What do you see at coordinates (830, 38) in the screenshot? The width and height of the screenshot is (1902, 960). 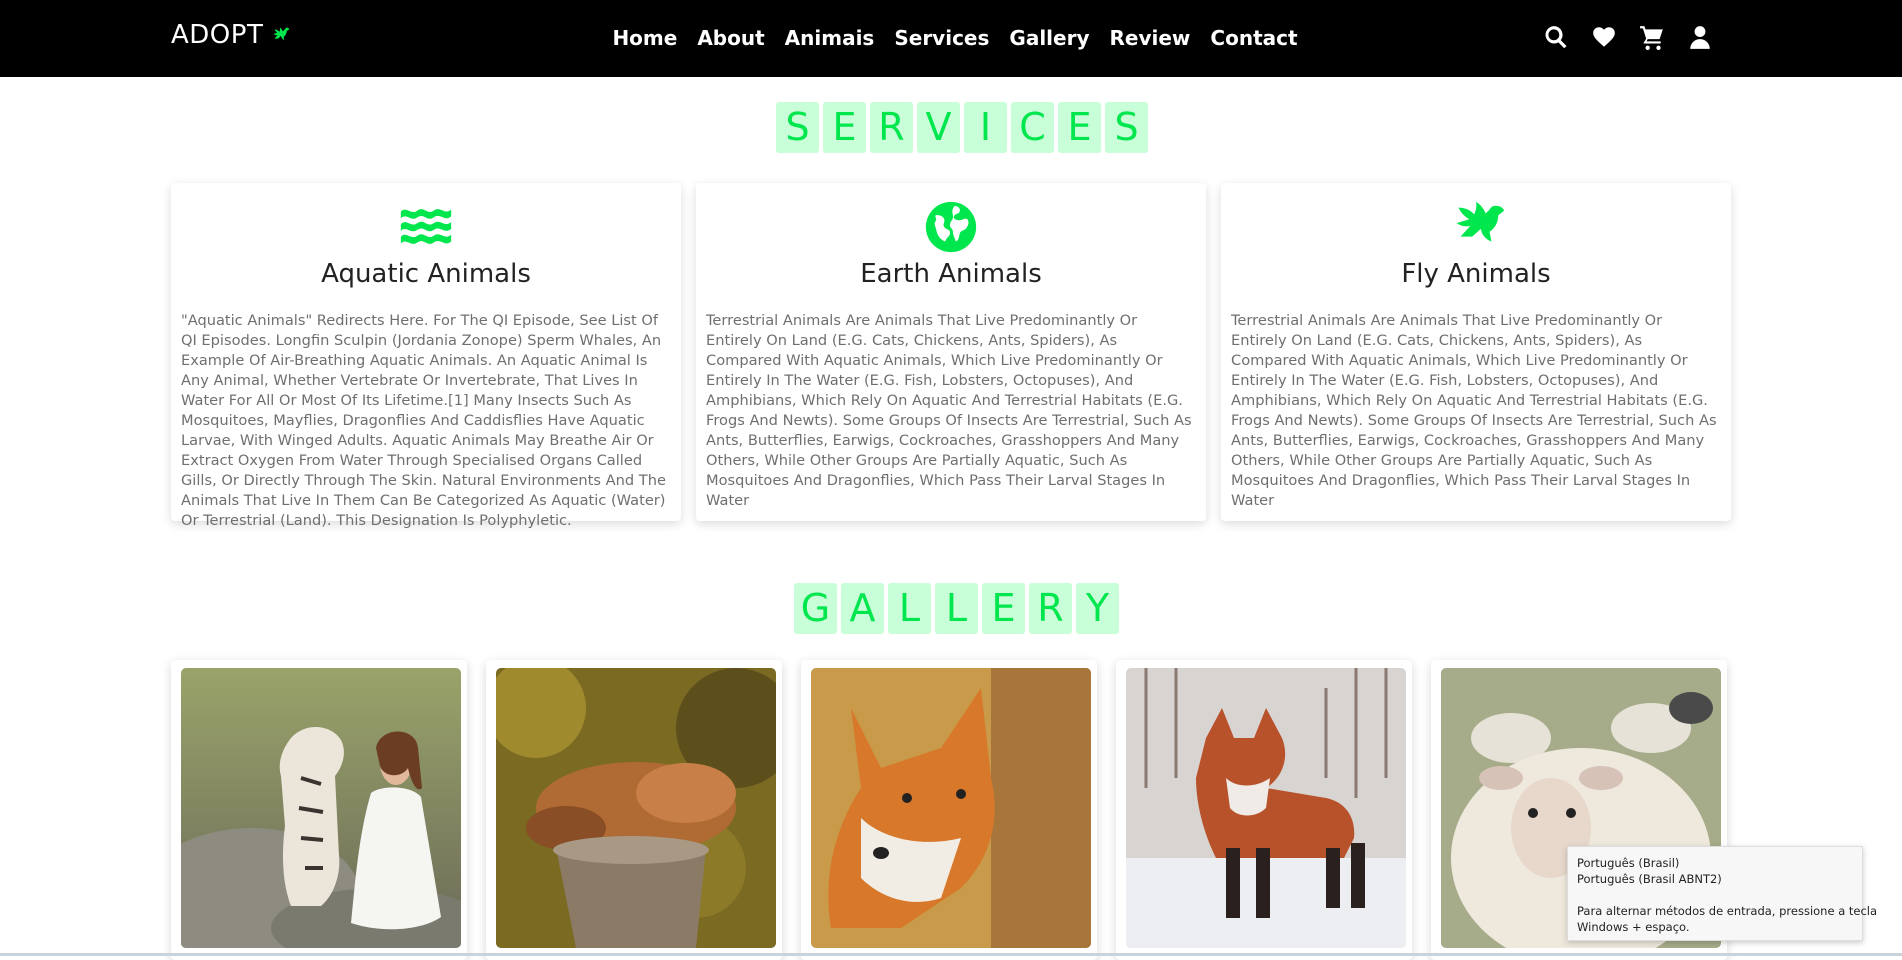 I see `nav-link-animais: Animais` at bounding box center [830, 38].